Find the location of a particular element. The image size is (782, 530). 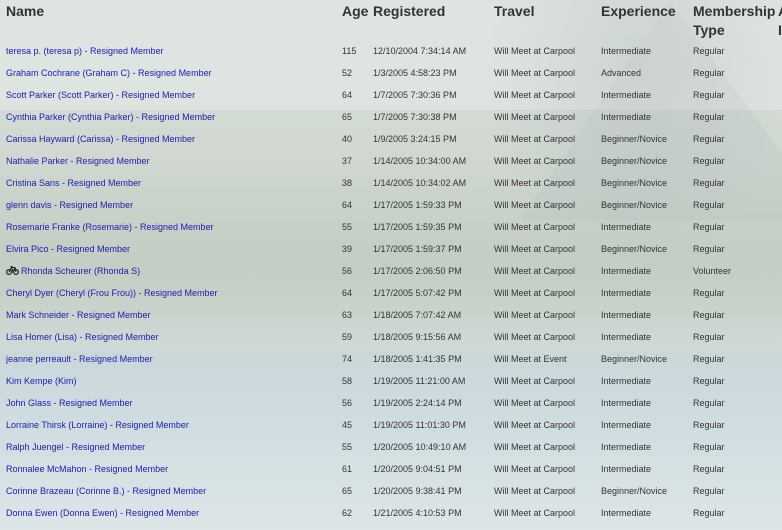

cell-registered: 1/19/2005 11:21:00 AM is located at coordinates (419, 381).